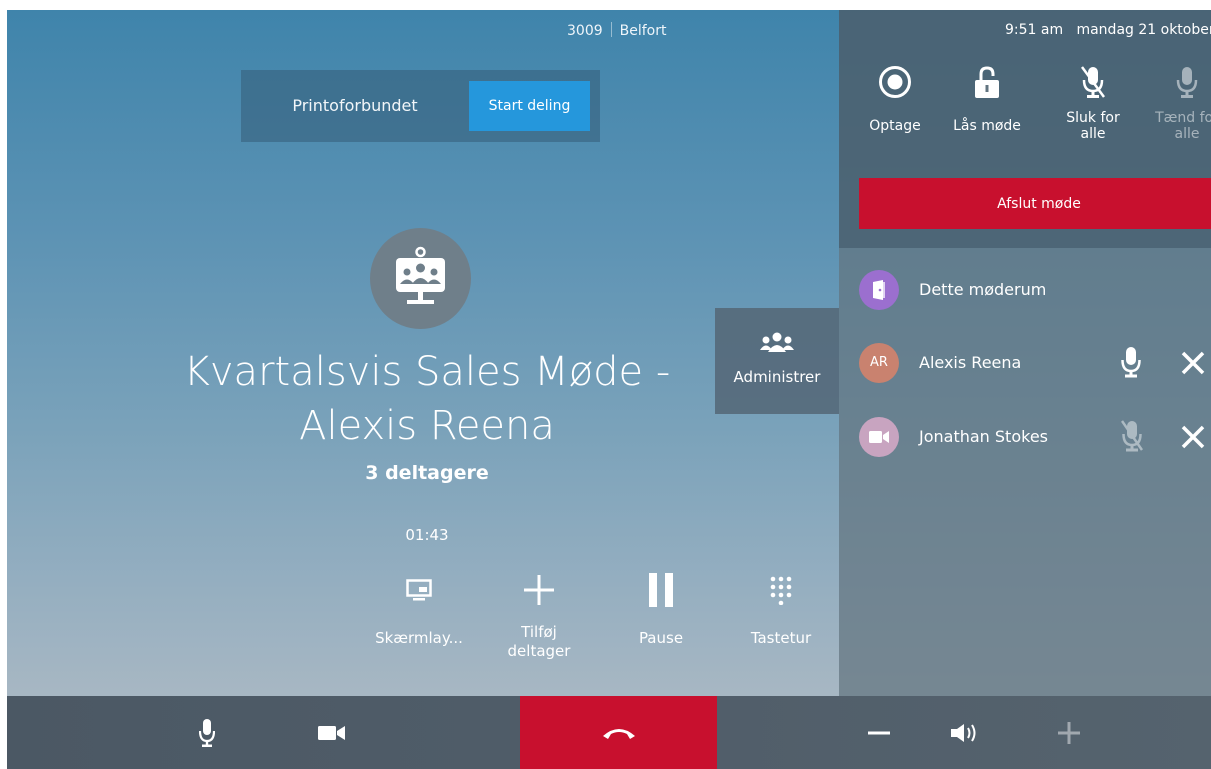 The image size is (1211, 769). Describe the element at coordinates (539, 613) in the screenshot. I see `add-participant-button: Tilføj deltager` at that location.